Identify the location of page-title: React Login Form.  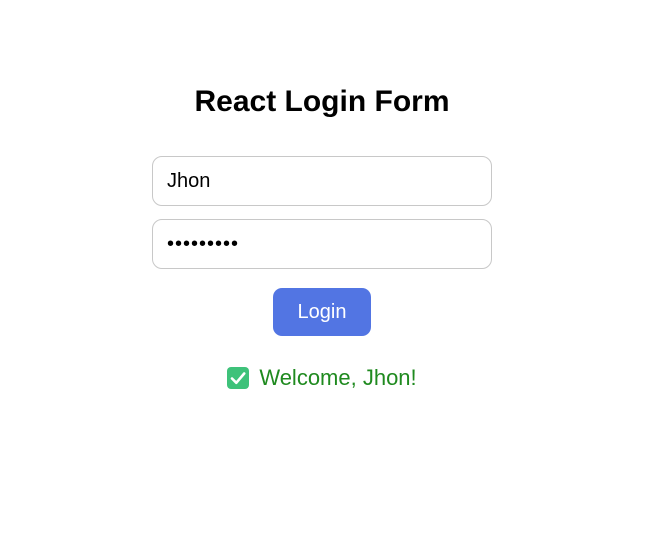
(322, 101).